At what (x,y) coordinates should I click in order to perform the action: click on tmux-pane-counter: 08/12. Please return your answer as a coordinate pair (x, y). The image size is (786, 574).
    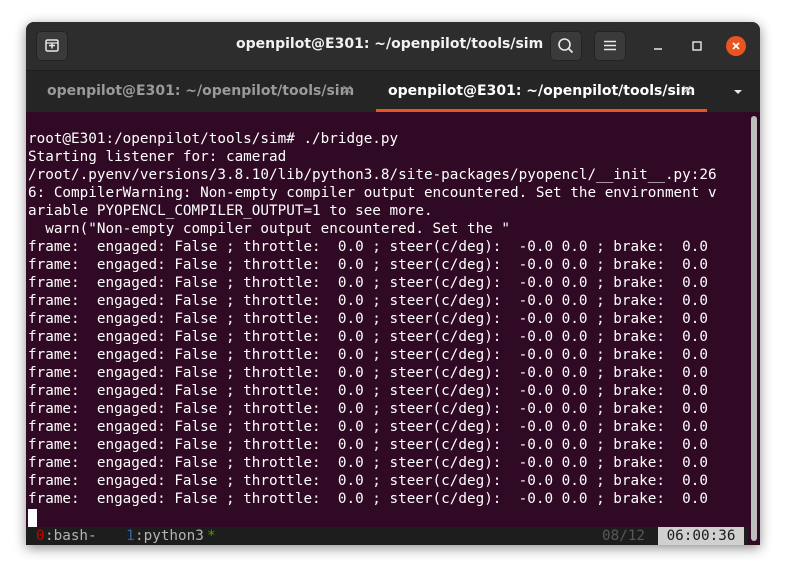
    Looking at the image, I should click on (624, 536).